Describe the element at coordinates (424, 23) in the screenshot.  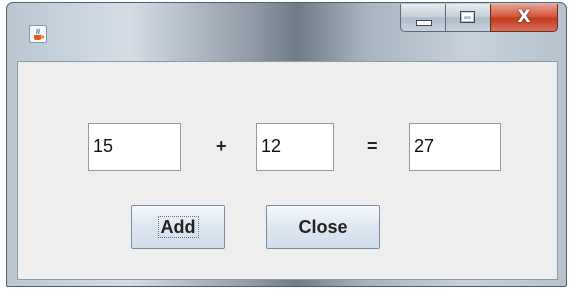
I see `minimize-icon` at that location.